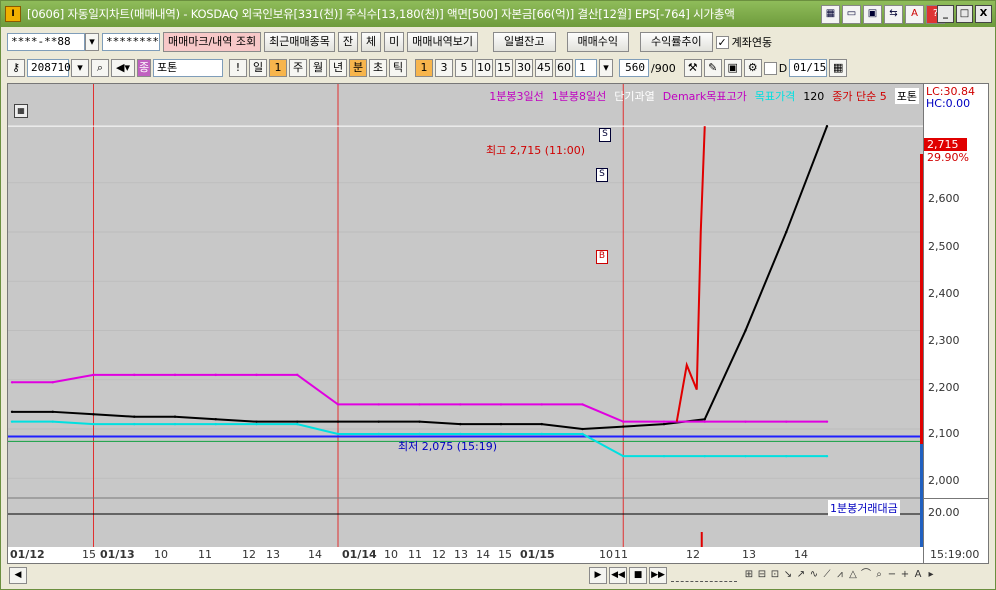  I want to click on scroll-track, so click(307, 575).